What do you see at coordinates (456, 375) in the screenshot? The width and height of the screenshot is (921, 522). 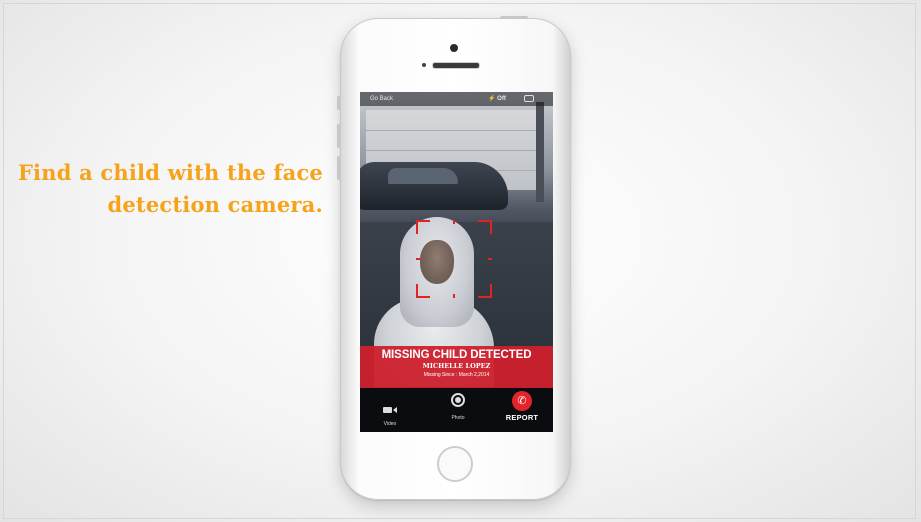 I see `missing-since: Missing Since : March 2,2014` at bounding box center [456, 375].